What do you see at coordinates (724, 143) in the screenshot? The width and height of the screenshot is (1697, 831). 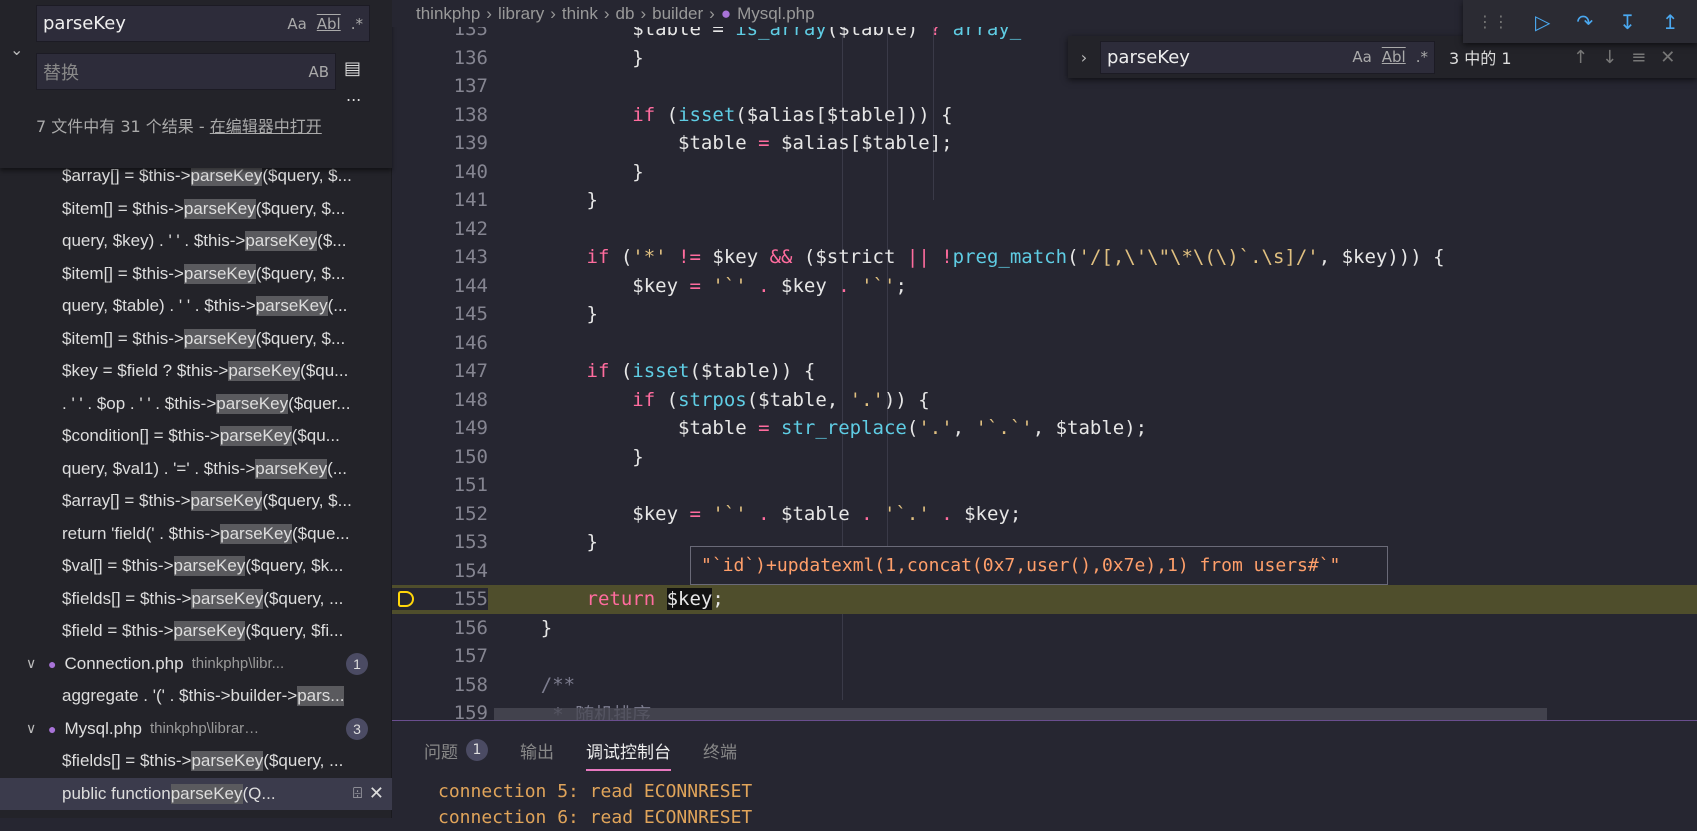 I see `code-text: $table = $alias[$table];` at bounding box center [724, 143].